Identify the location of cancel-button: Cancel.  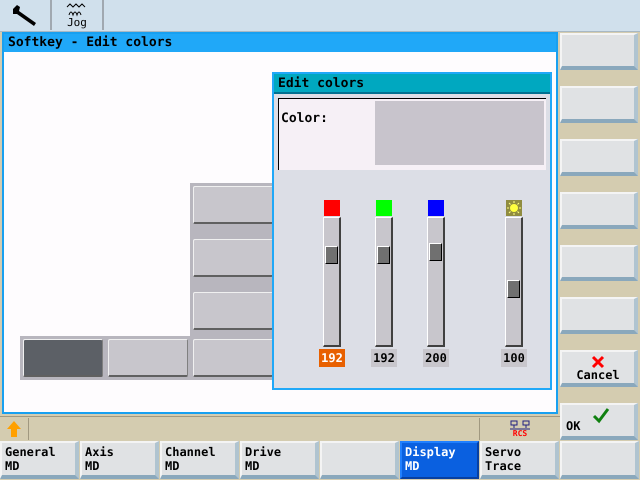
(599, 369).